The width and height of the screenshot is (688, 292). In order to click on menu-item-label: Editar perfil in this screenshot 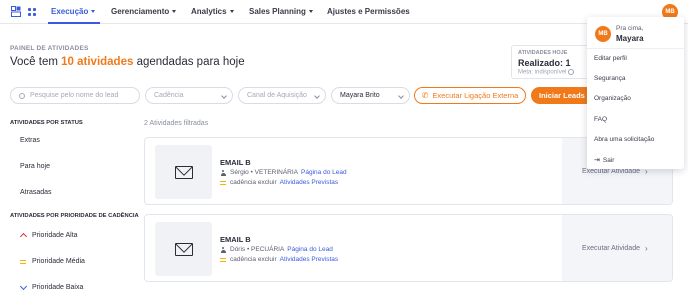, I will do `click(610, 58)`.